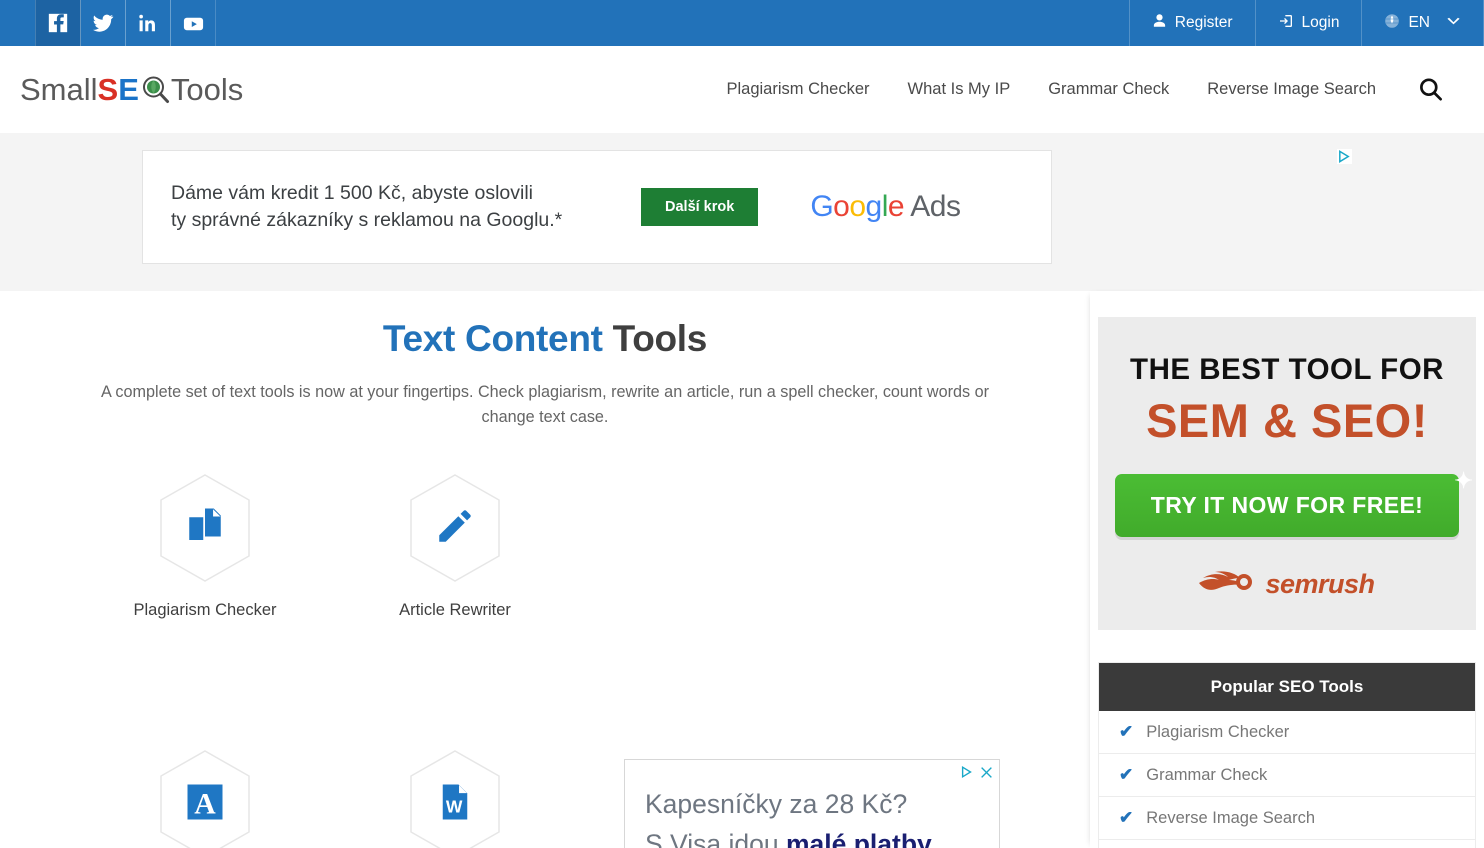 This screenshot has height=848, width=1484. Describe the element at coordinates (148, 23) in the screenshot. I see `linkedin-icon` at that location.